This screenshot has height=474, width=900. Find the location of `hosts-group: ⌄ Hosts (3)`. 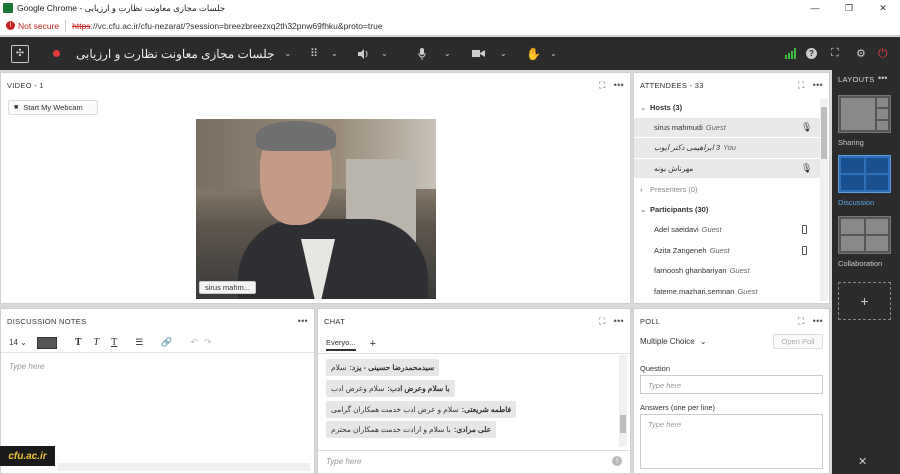

hosts-group: ⌄ Hosts (3) is located at coordinates (727, 107).